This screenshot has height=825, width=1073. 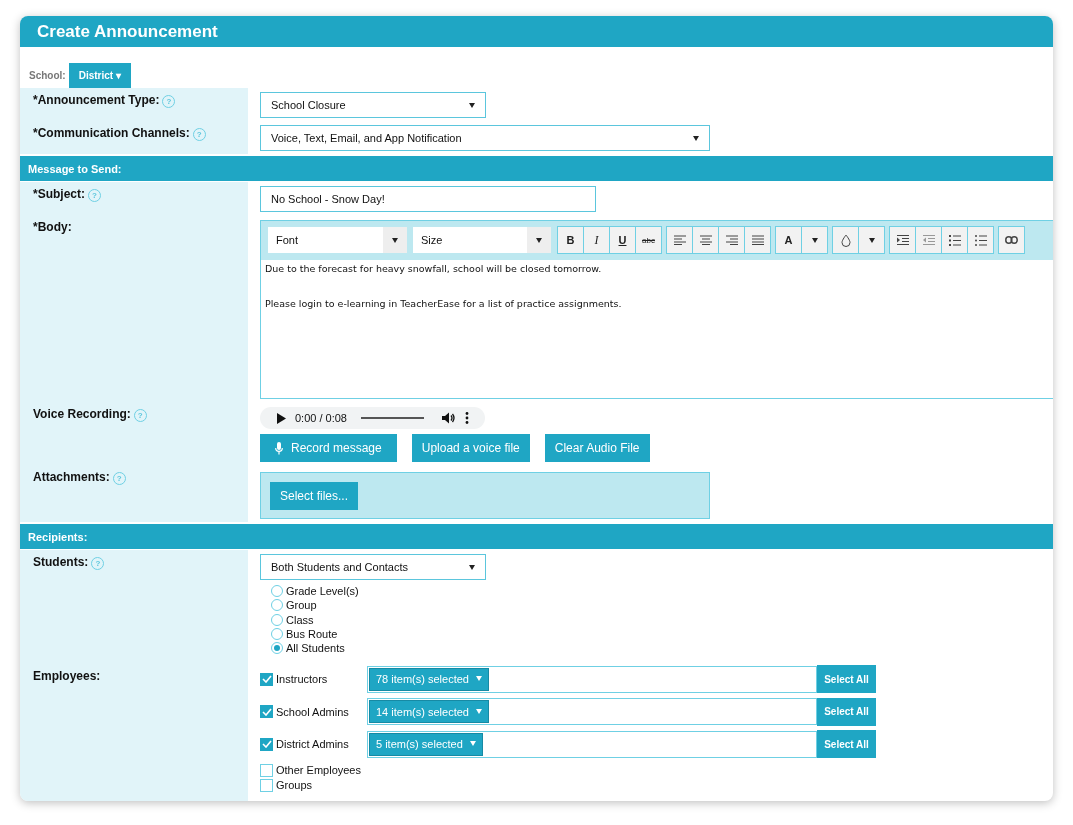 What do you see at coordinates (429, 679) in the screenshot?
I see `selection-dropdown: 78 item(s) selected` at bounding box center [429, 679].